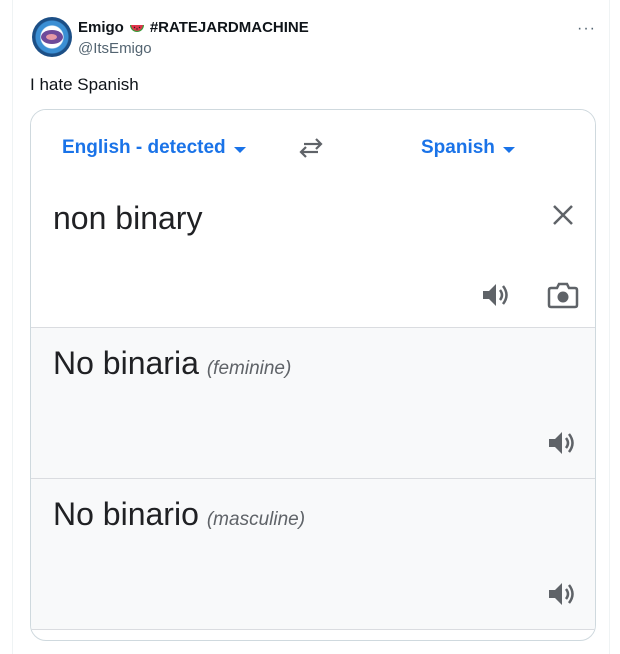 The image size is (620, 654). I want to click on display-name: Emigo, so click(101, 27).